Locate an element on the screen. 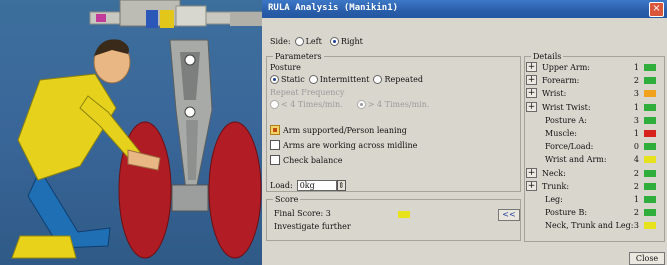 The height and width of the screenshot is (265, 667). pink-part is located at coordinates (101, 18).